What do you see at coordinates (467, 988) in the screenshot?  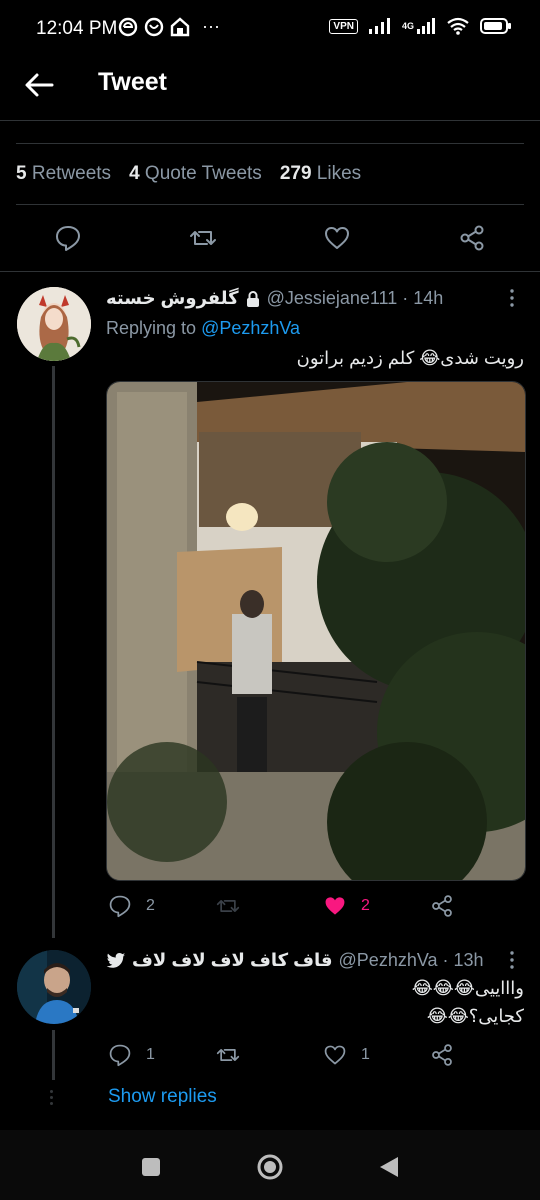 I see `reply2-text-line1: واااییی😂😂😂` at bounding box center [467, 988].